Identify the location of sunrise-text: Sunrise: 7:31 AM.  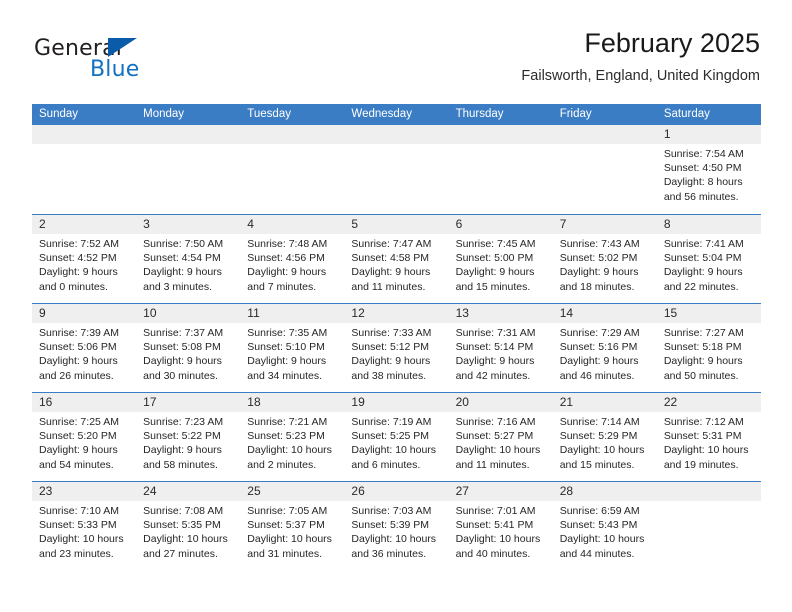
(495, 333).